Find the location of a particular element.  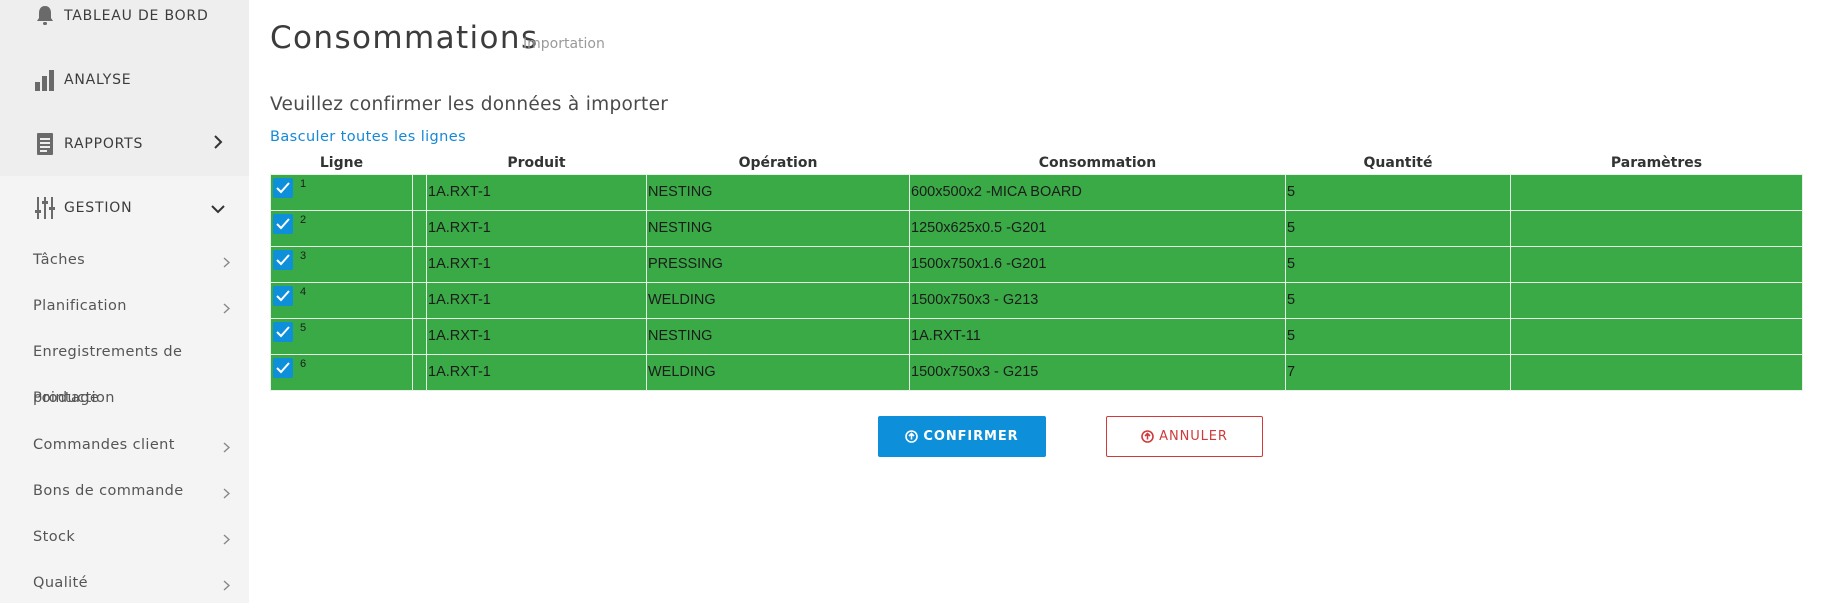

sidebar-item-taches: Tâches is located at coordinates (132, 260).